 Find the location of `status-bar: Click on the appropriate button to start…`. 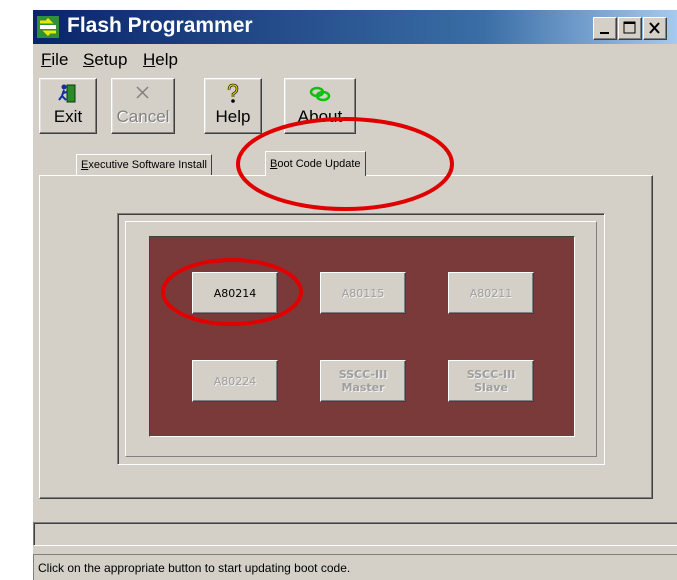

status-bar: Click on the appropriate button to start… is located at coordinates (355, 567).